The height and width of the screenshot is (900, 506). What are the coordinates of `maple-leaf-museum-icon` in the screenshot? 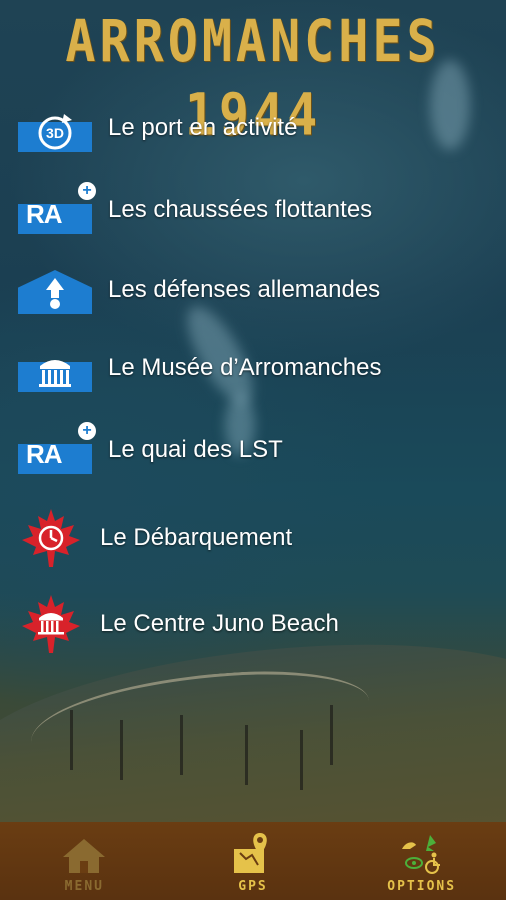 It's located at (51, 624).